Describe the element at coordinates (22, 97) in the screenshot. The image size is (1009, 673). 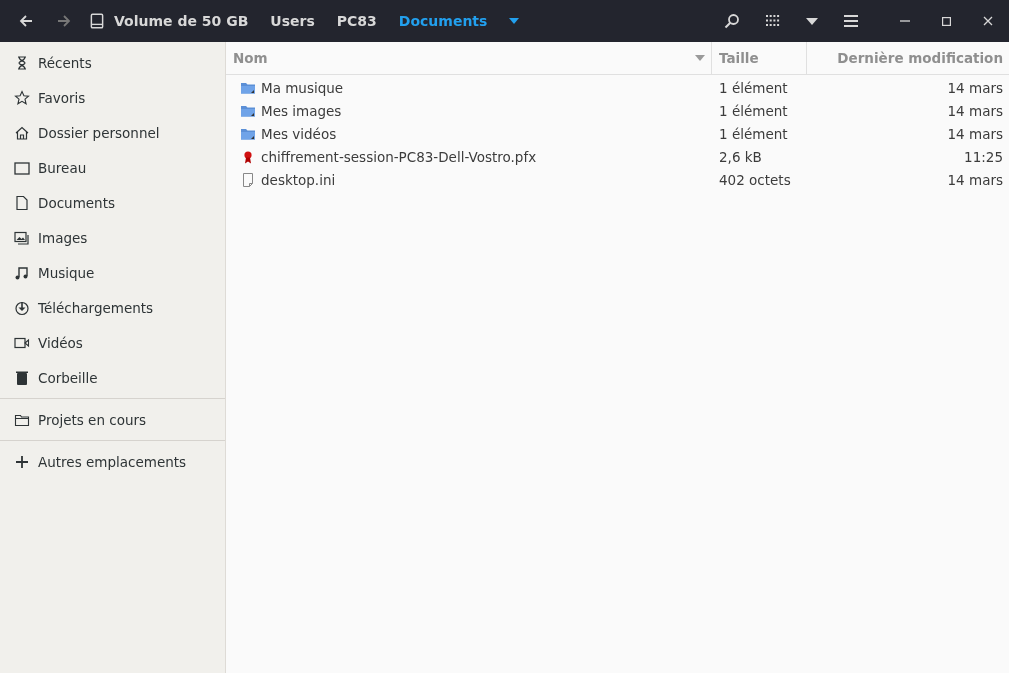
I see `star-icon` at that location.